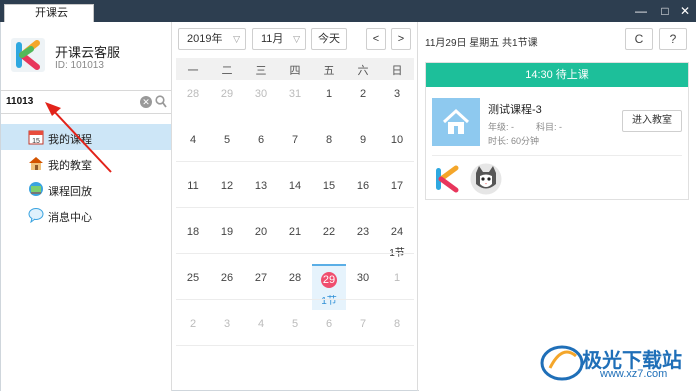 This screenshot has width=696, height=391. Describe the element at coordinates (227, 195) in the screenshot. I see `calendar-day: 12` at that location.